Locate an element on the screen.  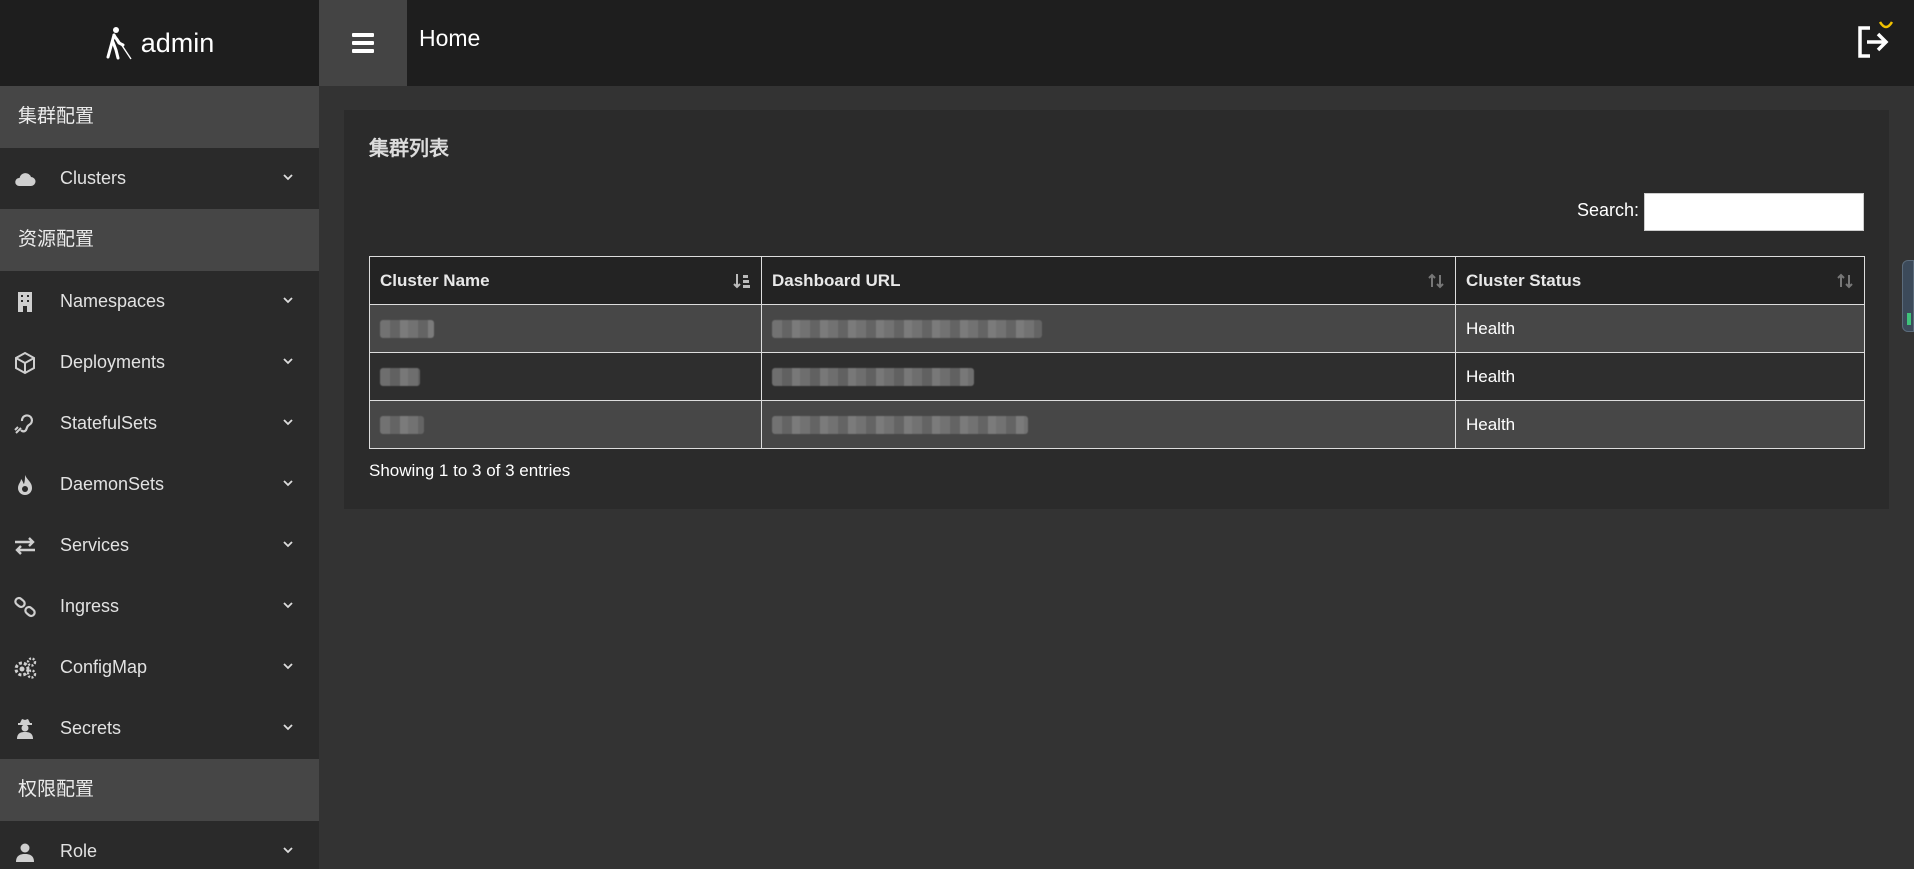
sidebar-item-label: DaemonSets is located at coordinates (112, 484).